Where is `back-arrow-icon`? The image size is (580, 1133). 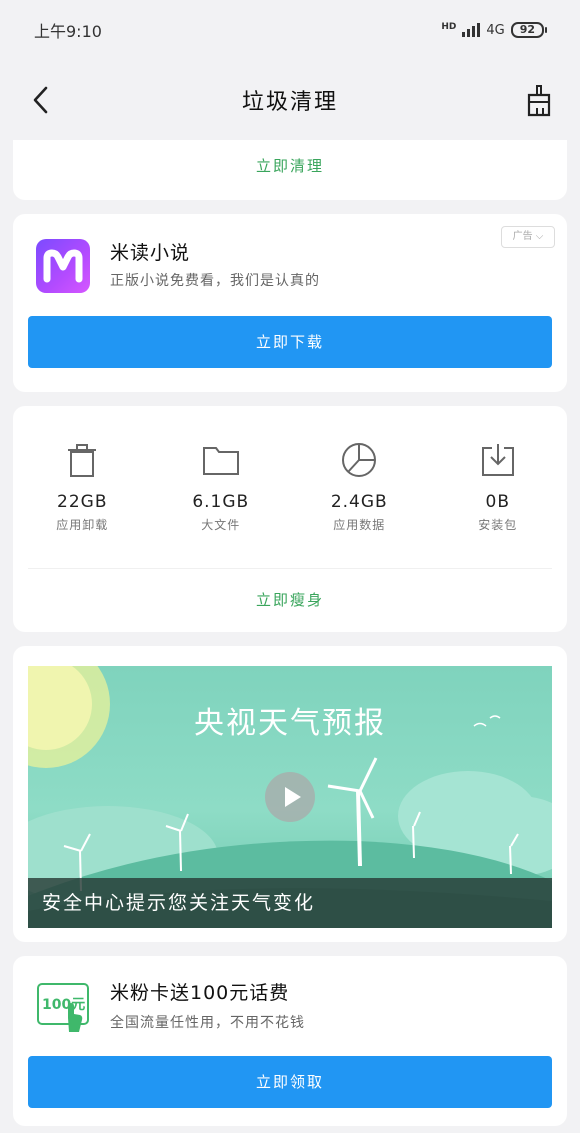
back-arrow-icon is located at coordinates (42, 100).